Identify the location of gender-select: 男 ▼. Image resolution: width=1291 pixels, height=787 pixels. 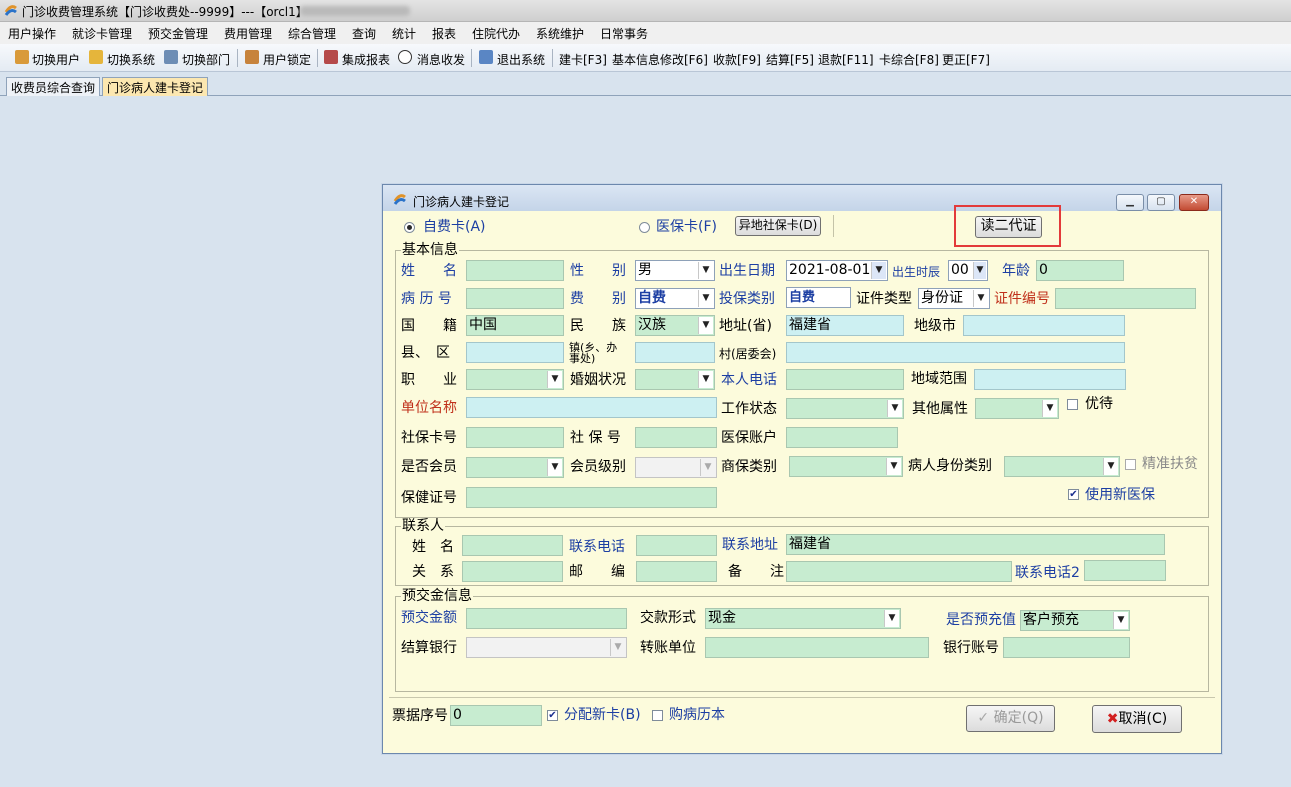
(675, 270).